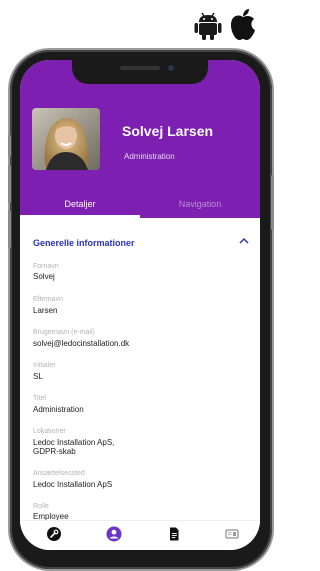 This screenshot has width=320, height=571. I want to click on android-icon, so click(208, 26).